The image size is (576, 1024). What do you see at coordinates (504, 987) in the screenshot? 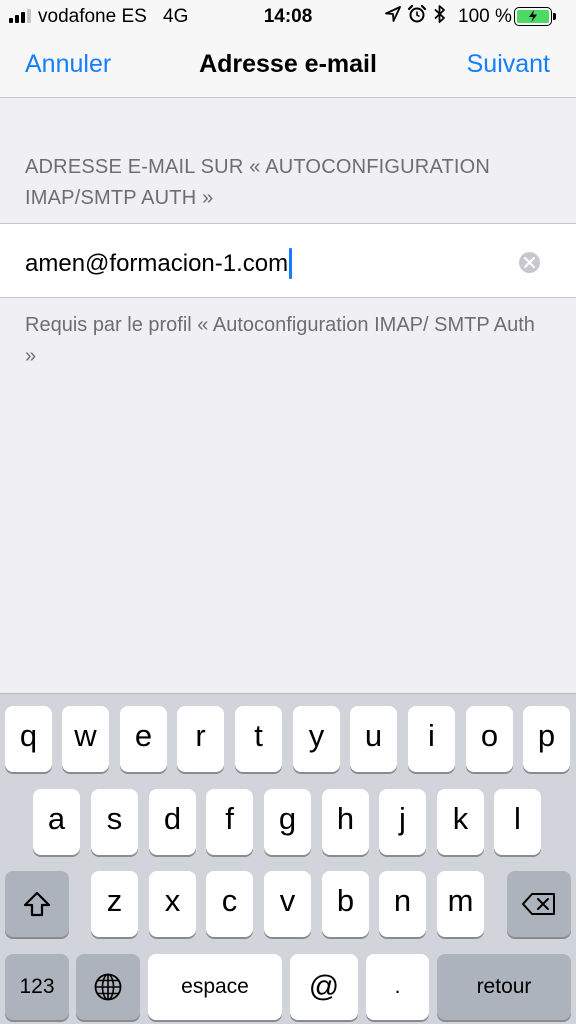
I see `return-key: retour` at bounding box center [504, 987].